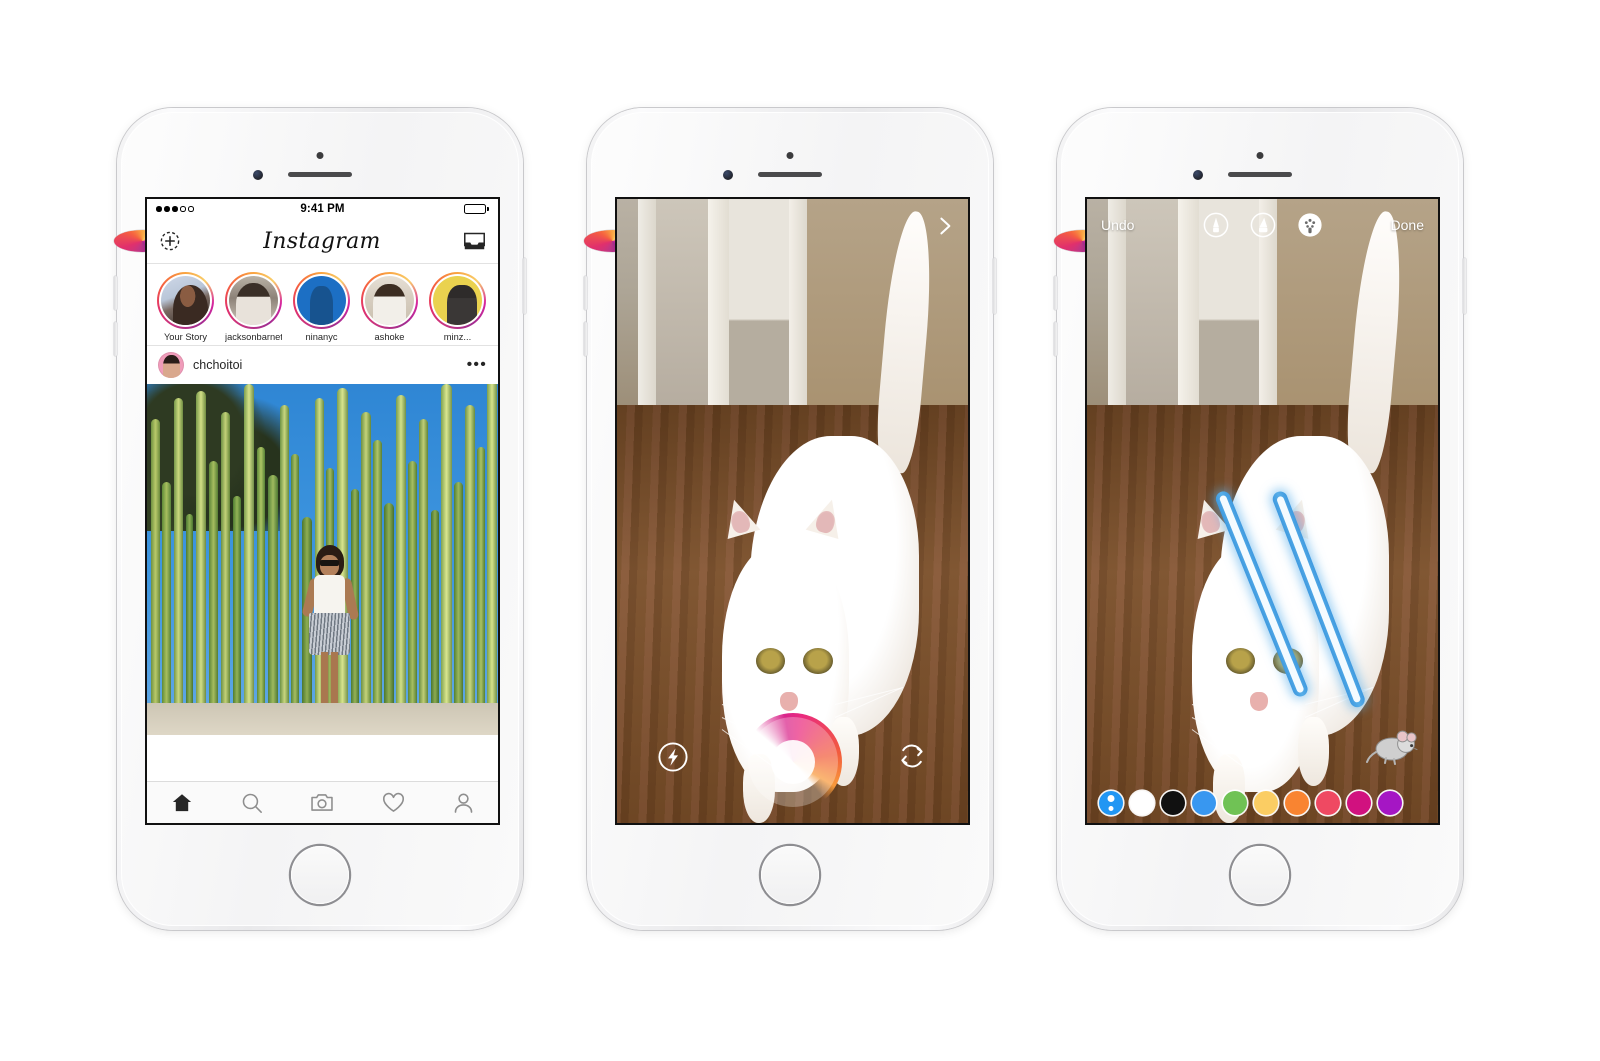  Describe the element at coordinates (1310, 225) in the screenshot. I see `neon-glow-pen-icon` at that location.